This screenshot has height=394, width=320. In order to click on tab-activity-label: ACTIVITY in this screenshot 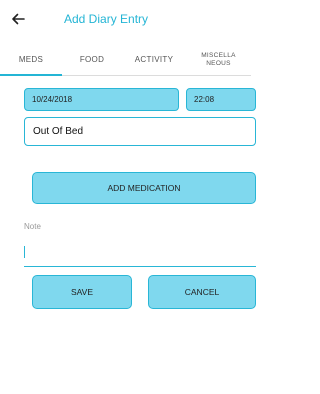, I will do `click(154, 59)`.